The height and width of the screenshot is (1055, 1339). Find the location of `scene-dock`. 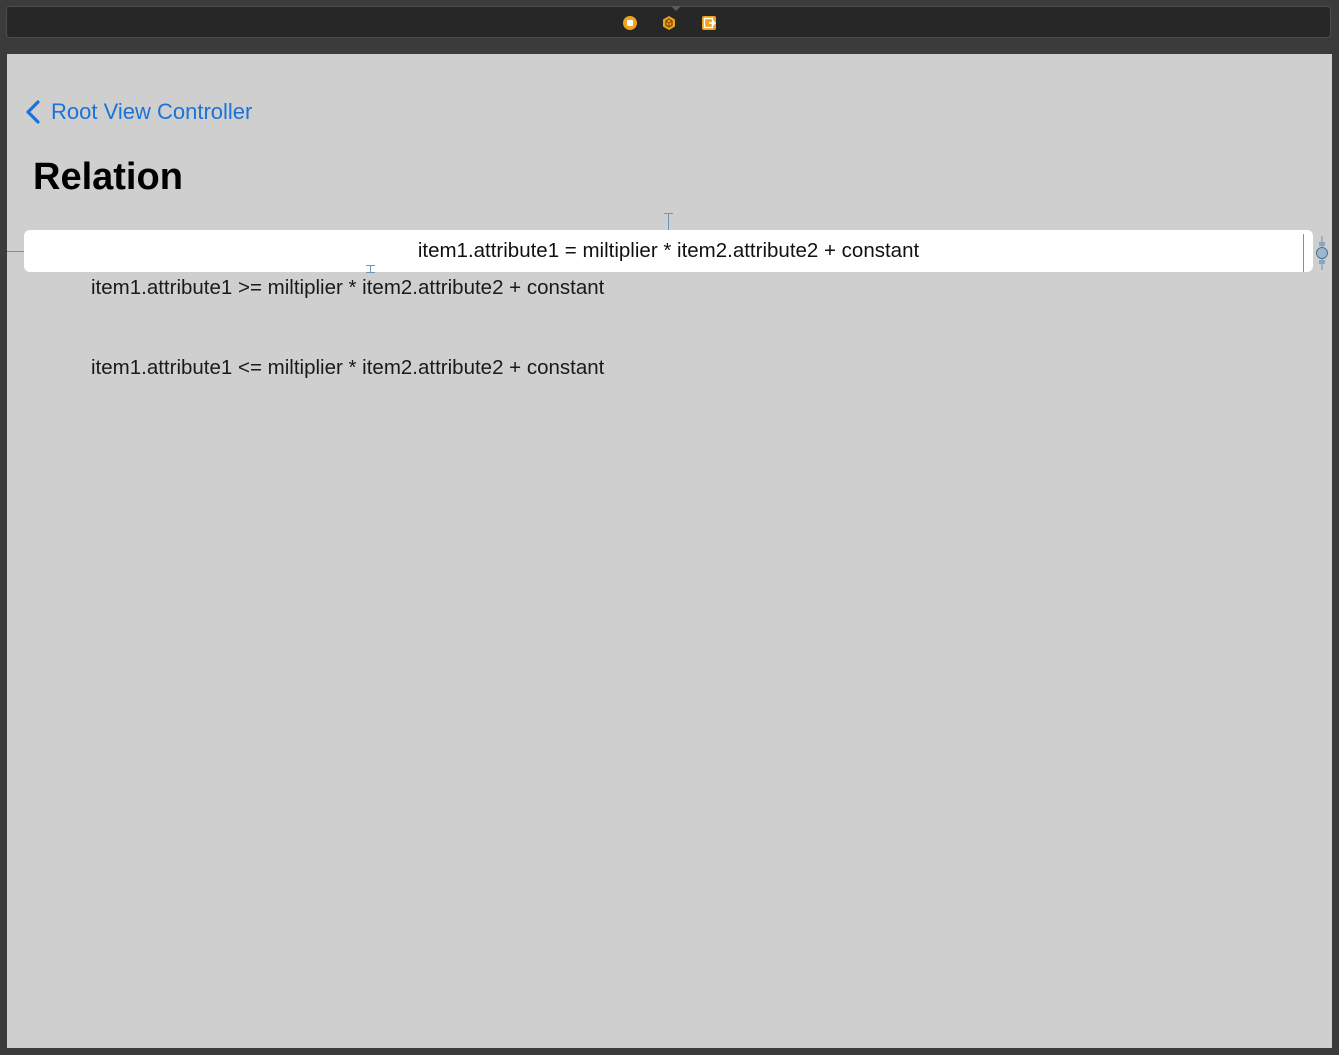

scene-dock is located at coordinates (668, 22).